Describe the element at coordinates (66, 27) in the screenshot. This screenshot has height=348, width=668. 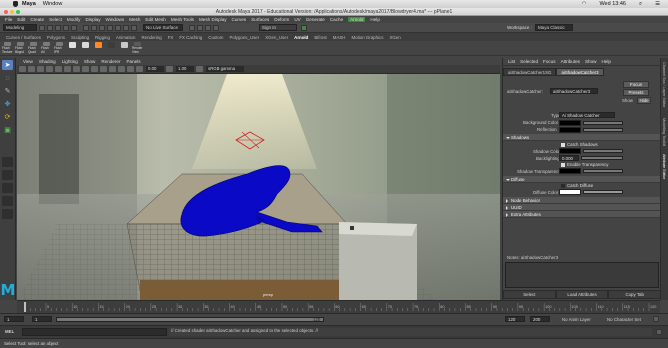
I see `undo-icon` at that location.